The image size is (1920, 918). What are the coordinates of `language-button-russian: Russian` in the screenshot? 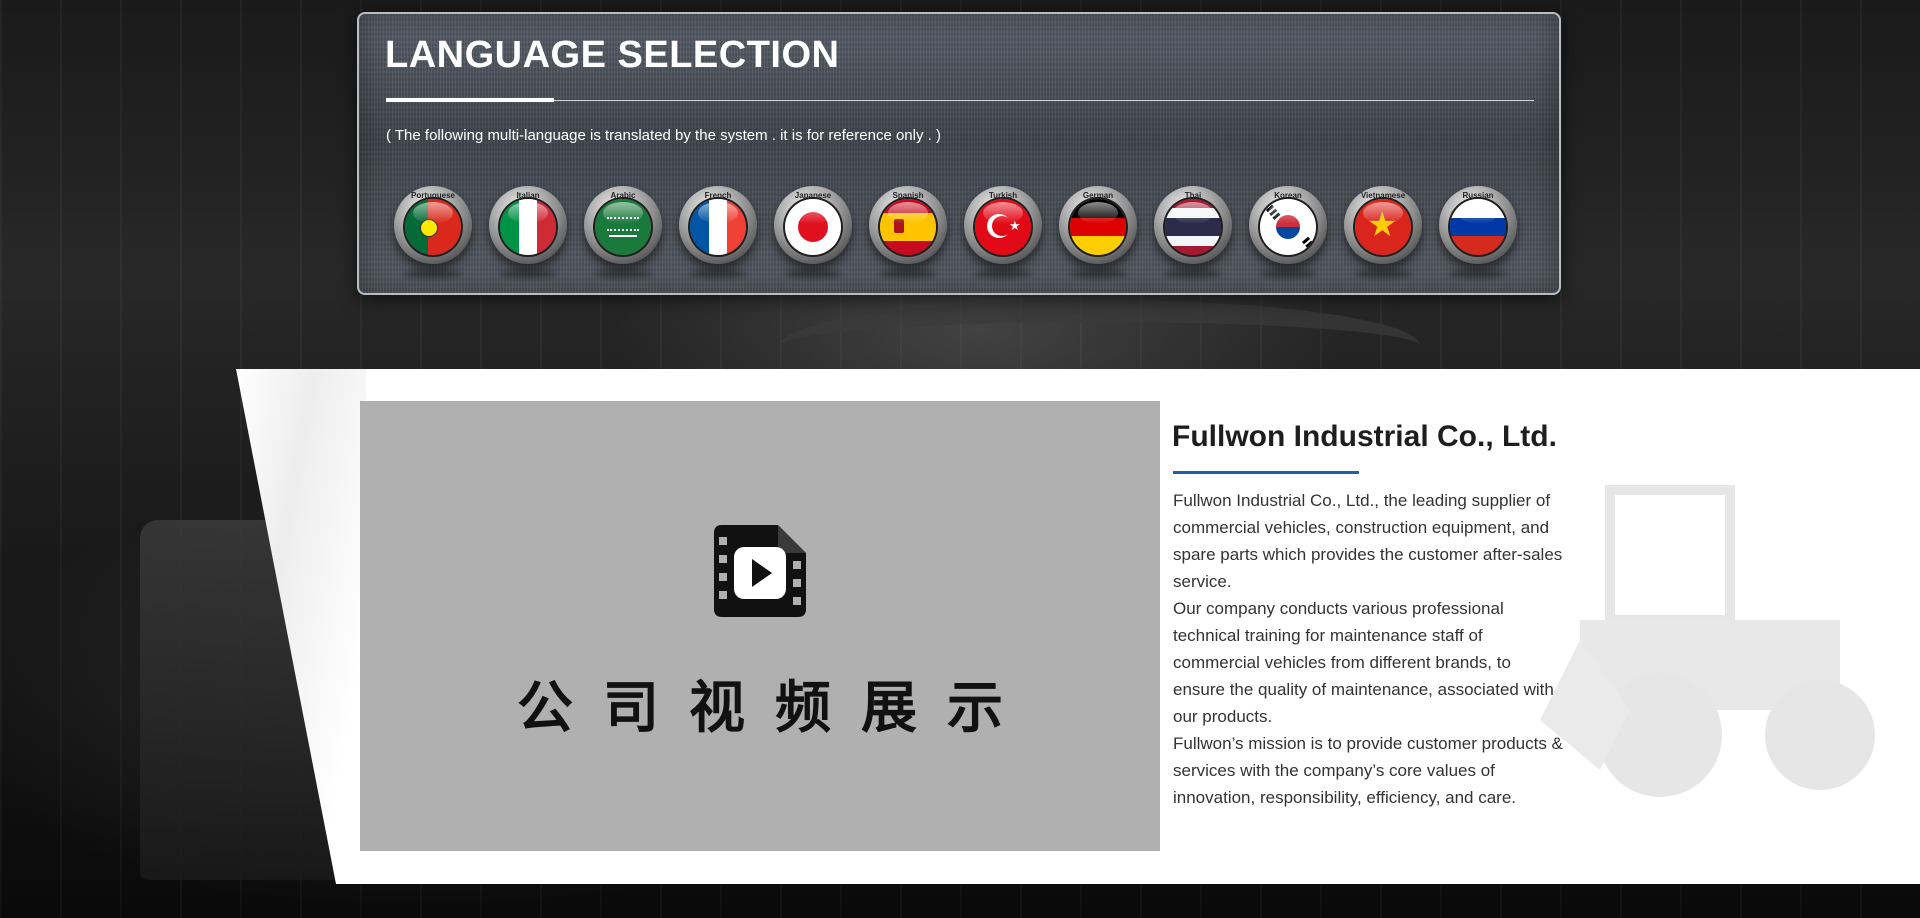 It's located at (1478, 225).